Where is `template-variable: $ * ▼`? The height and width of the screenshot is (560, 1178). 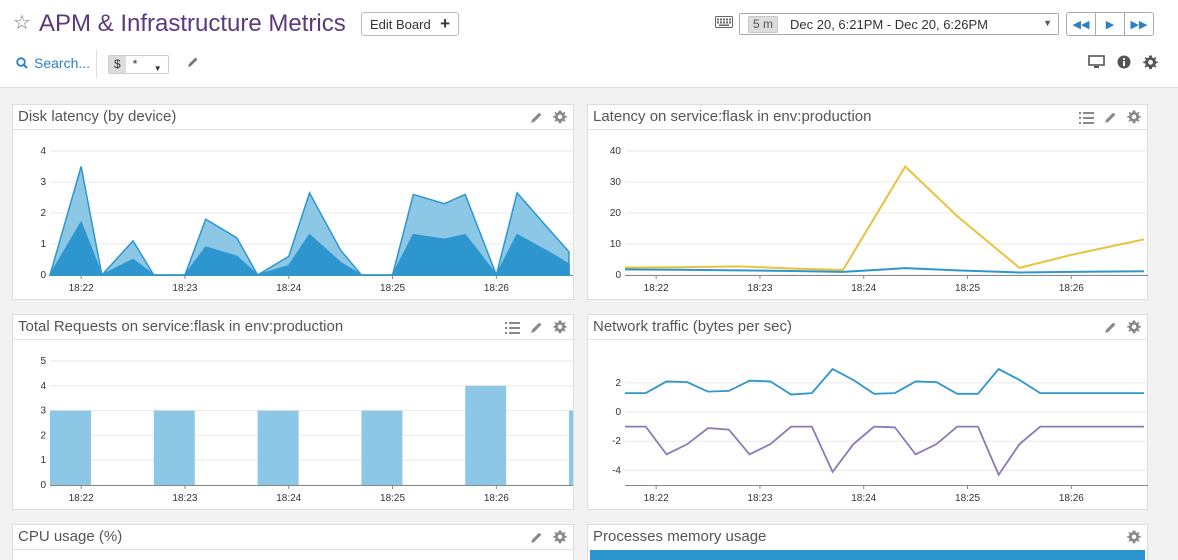
template-variable: $ * ▼ is located at coordinates (138, 64).